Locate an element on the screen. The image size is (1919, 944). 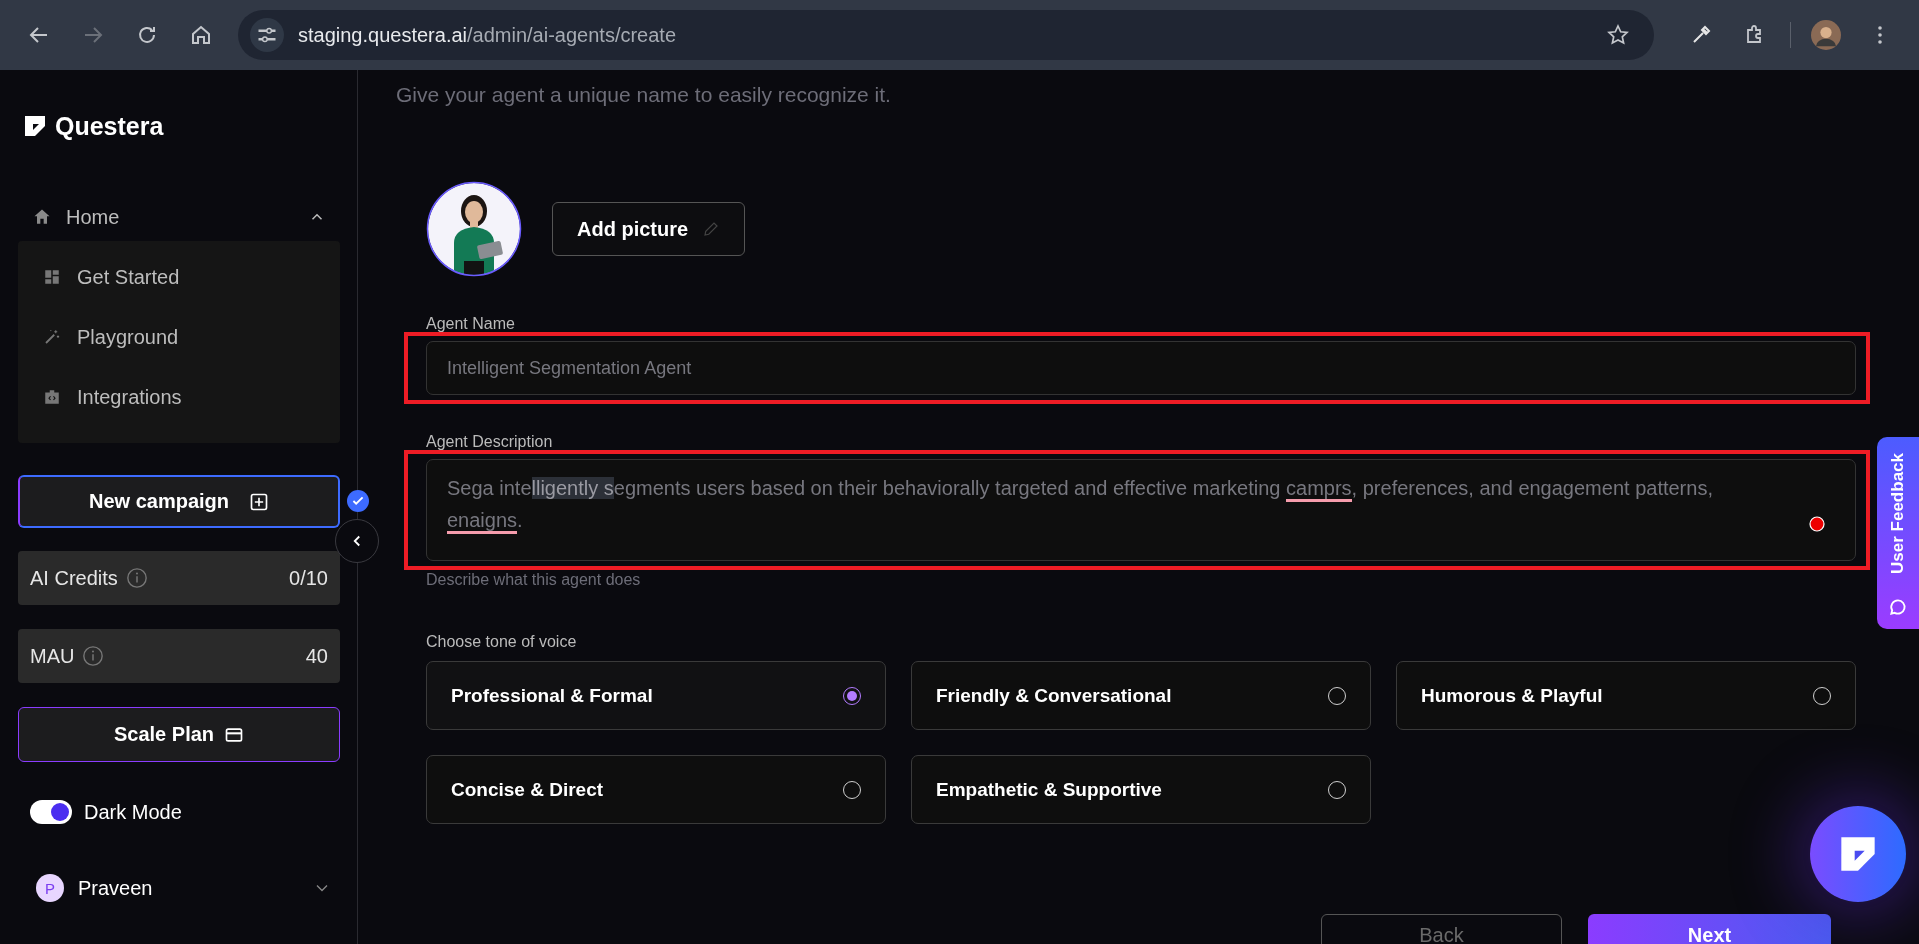
url-text: staging.questera.ai/admin/ai-agents/create is located at coordinates (488, 35).